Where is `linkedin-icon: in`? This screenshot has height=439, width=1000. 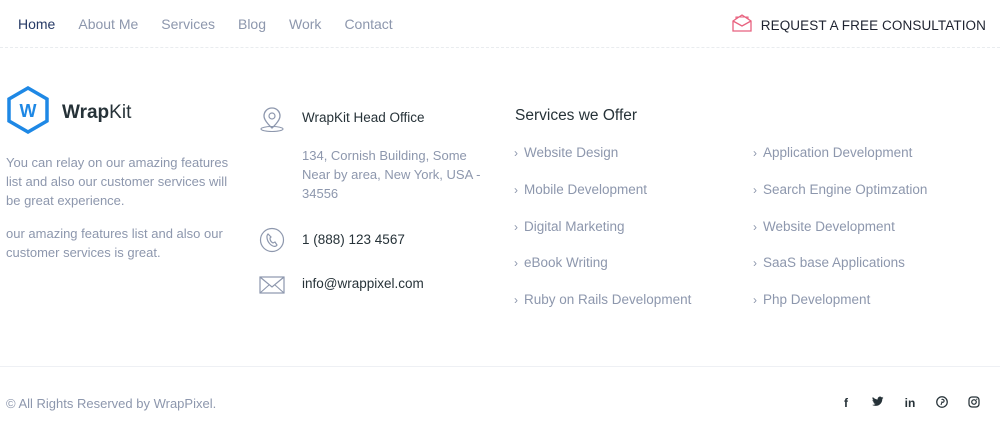 linkedin-icon: in is located at coordinates (910, 403).